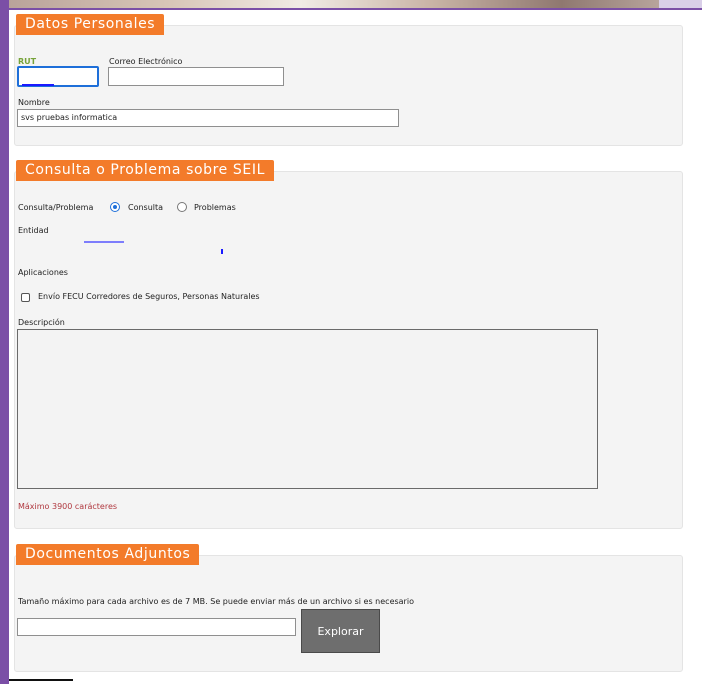  Describe the element at coordinates (182, 207) in the screenshot. I see `problemas-radio` at that location.